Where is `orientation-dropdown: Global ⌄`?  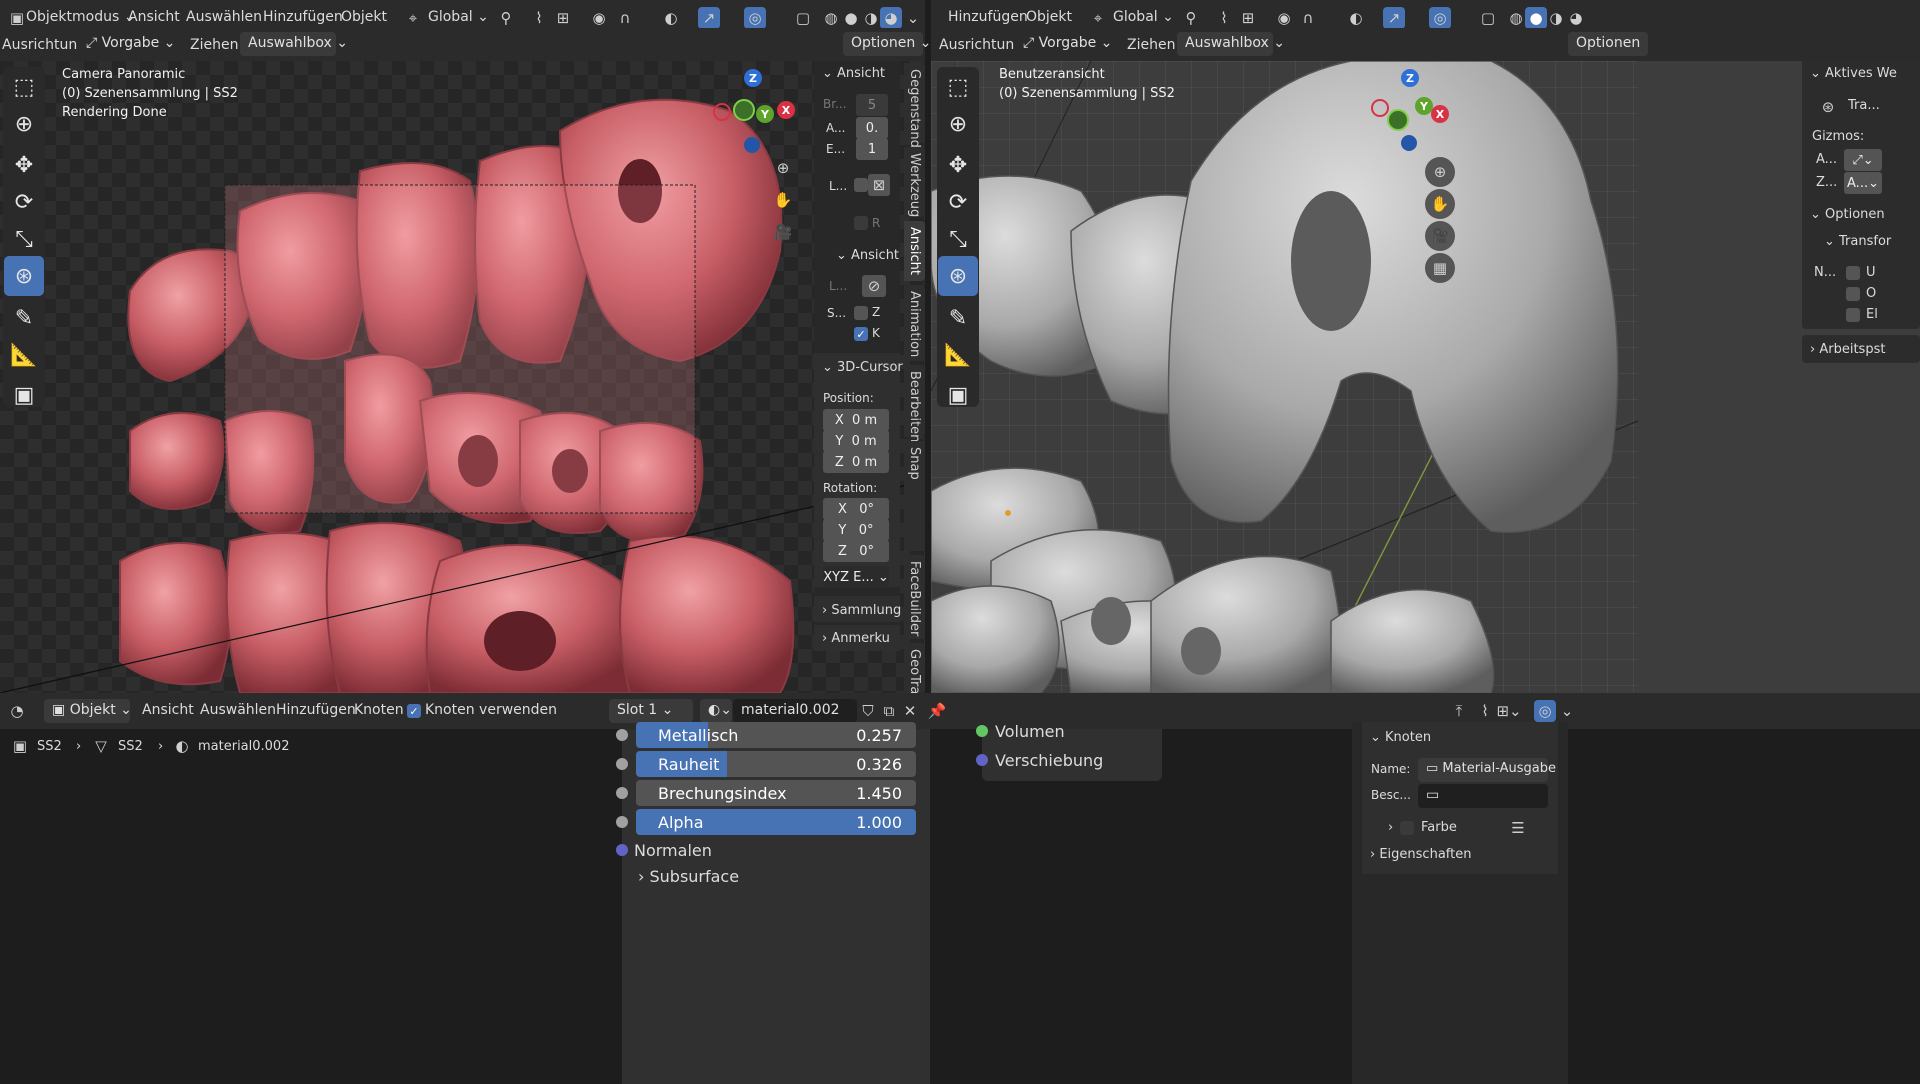 orientation-dropdown: Global ⌄ is located at coordinates (458, 17).